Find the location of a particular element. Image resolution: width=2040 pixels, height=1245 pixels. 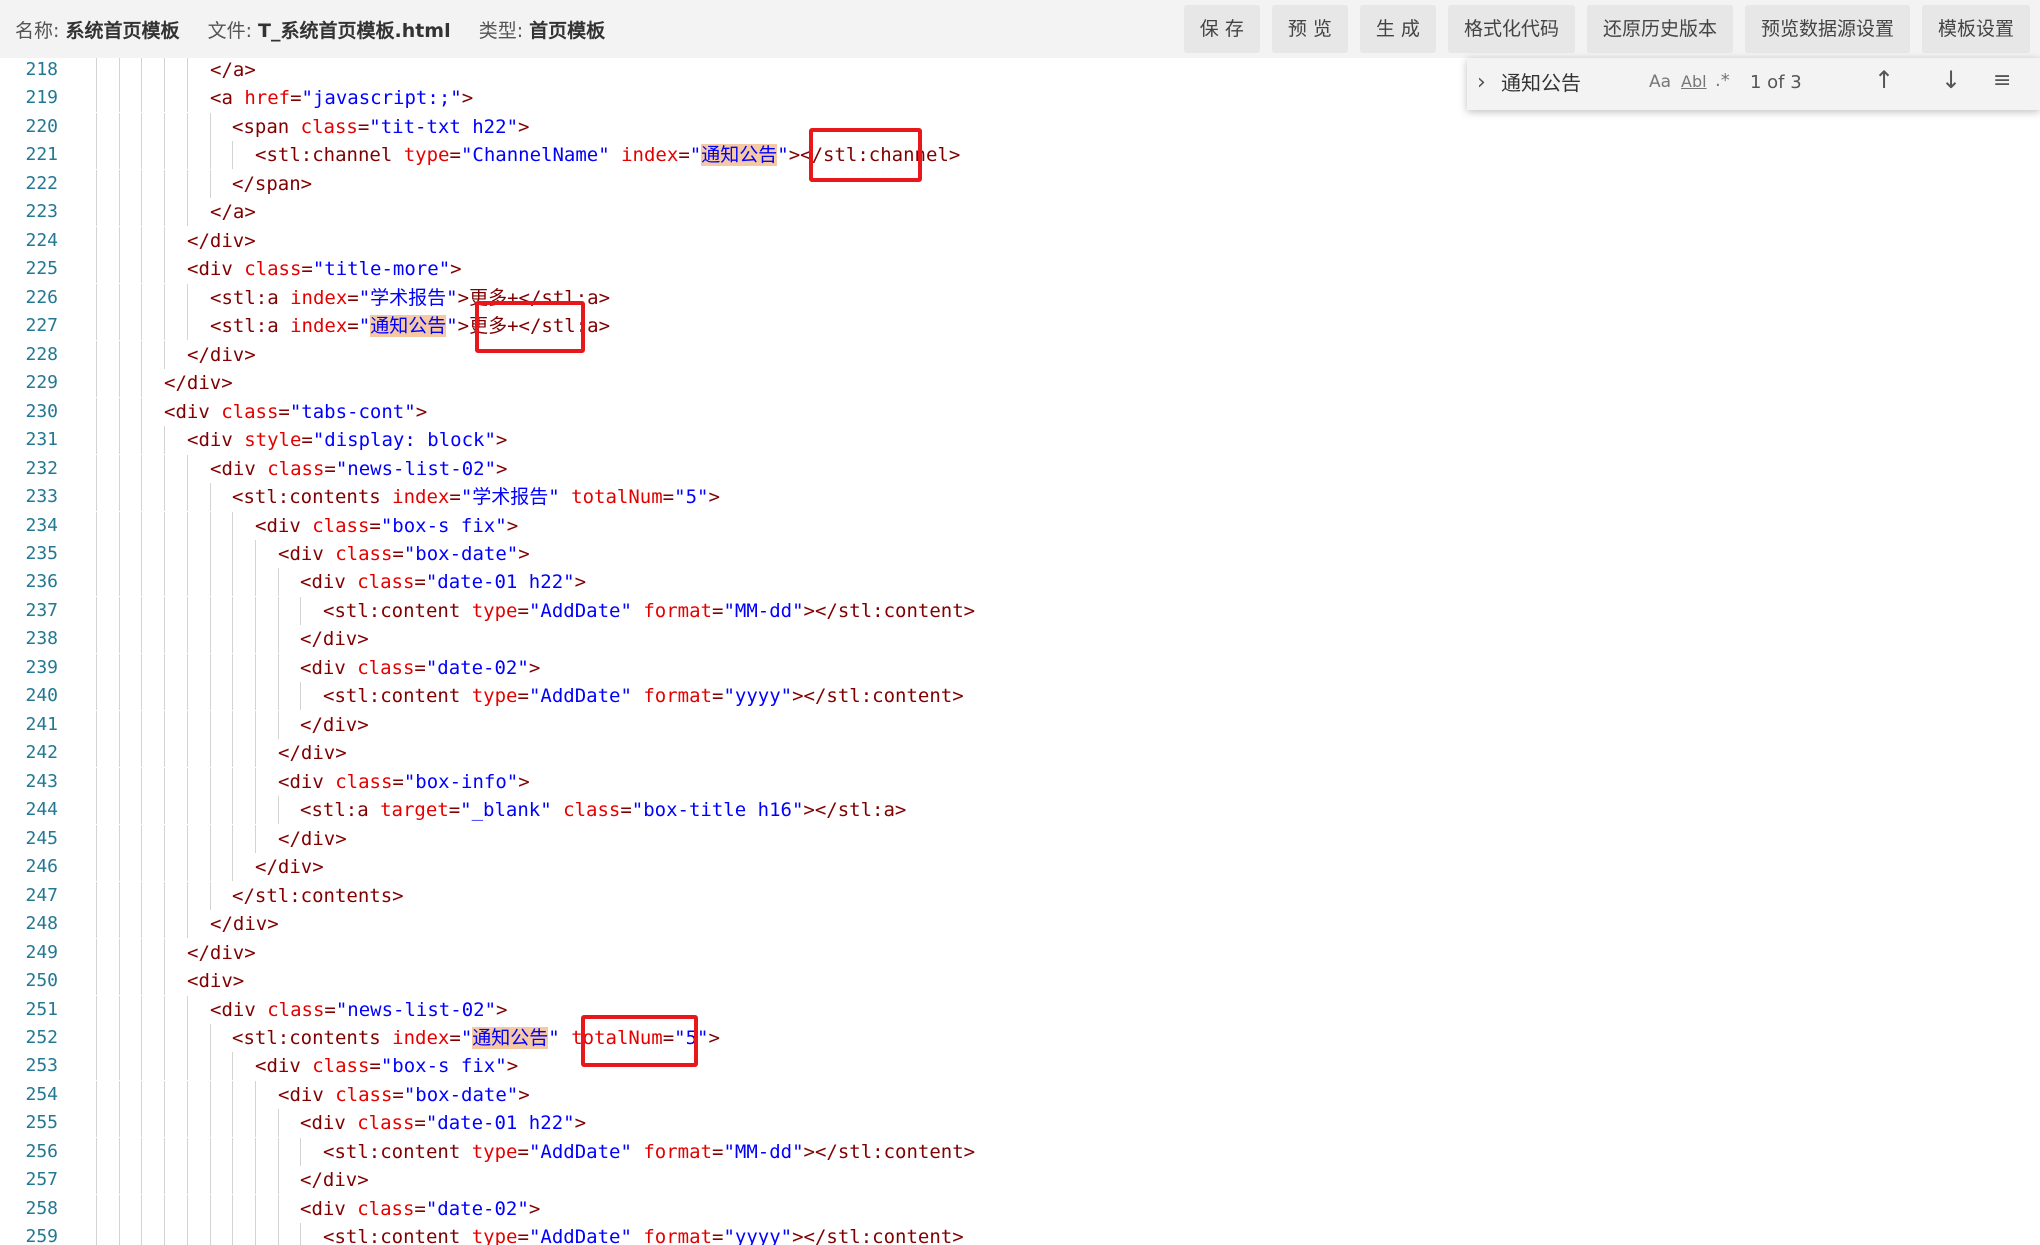

code-line: 243 <div class="box-info"> is located at coordinates (1020, 781).